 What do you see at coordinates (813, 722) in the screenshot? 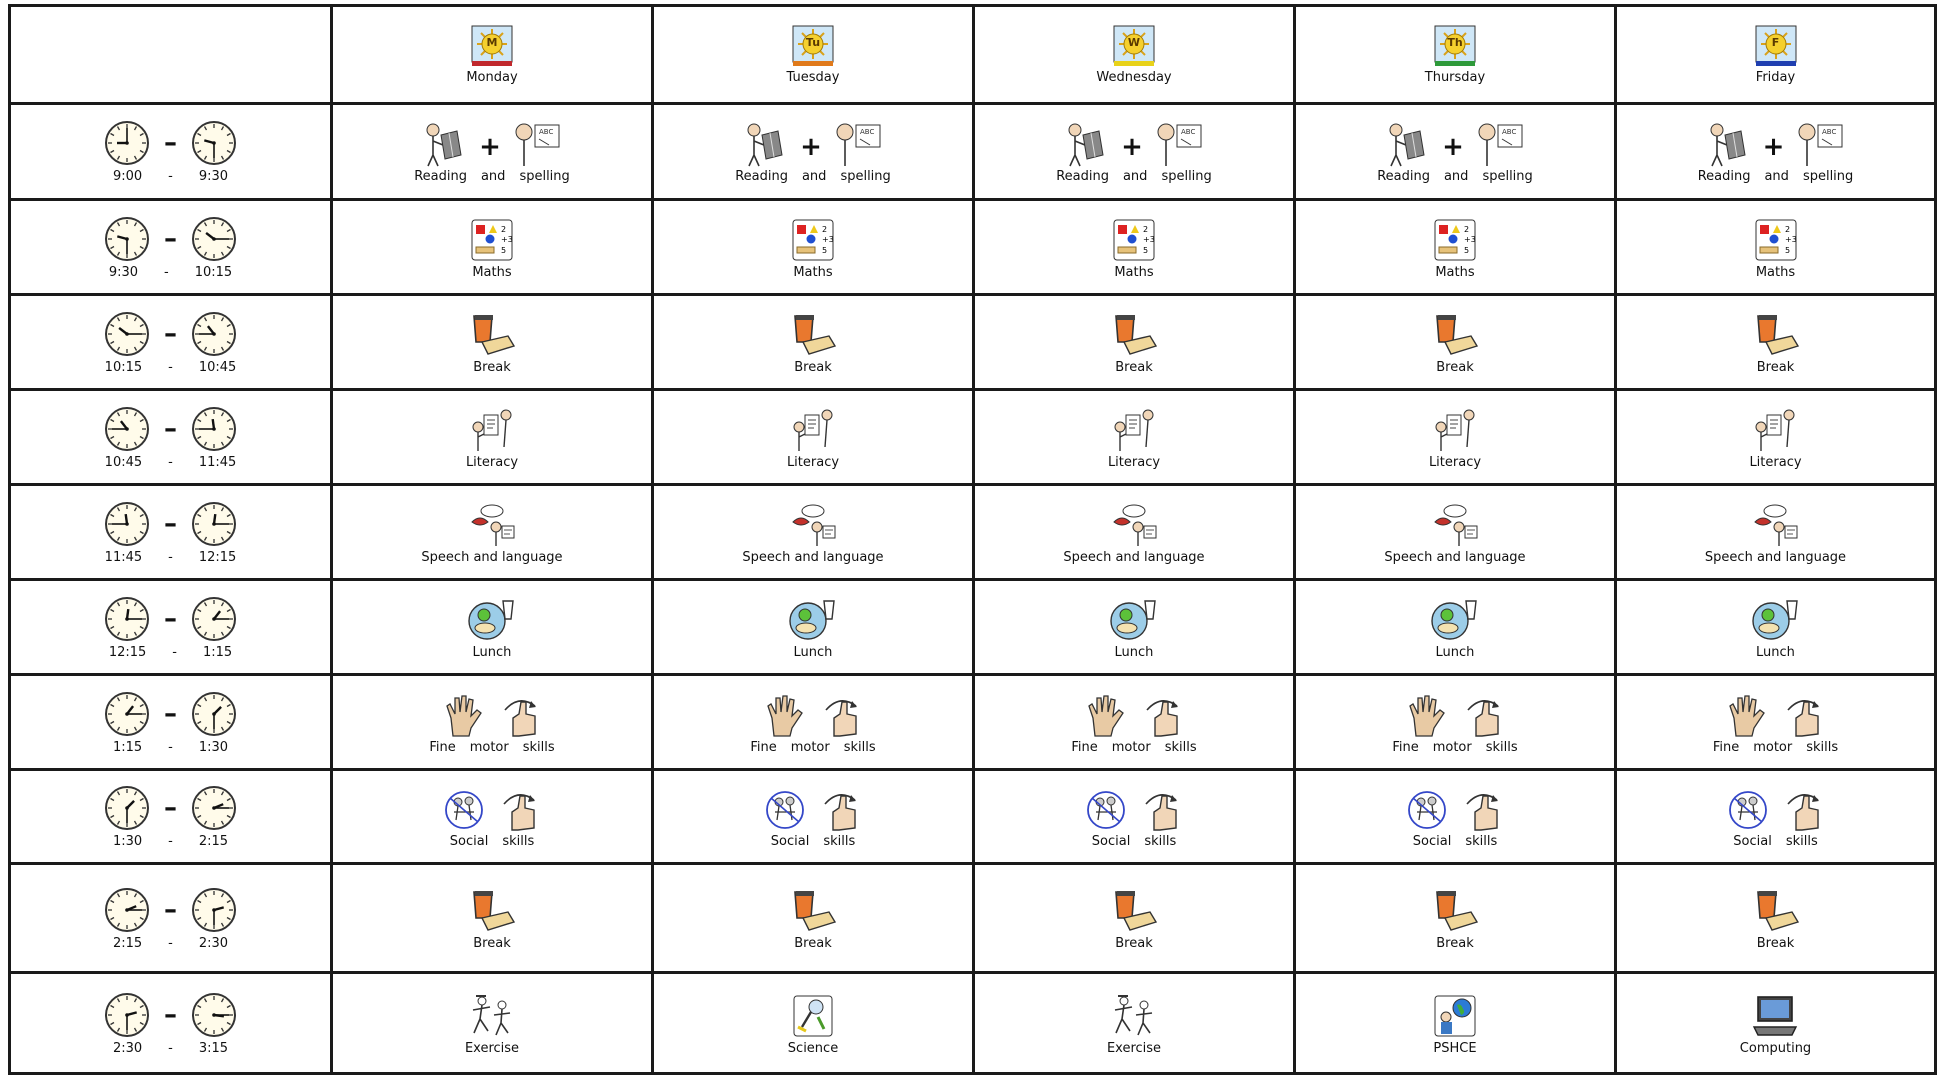
I see `activity-cell: Fine motor skills` at bounding box center [813, 722].